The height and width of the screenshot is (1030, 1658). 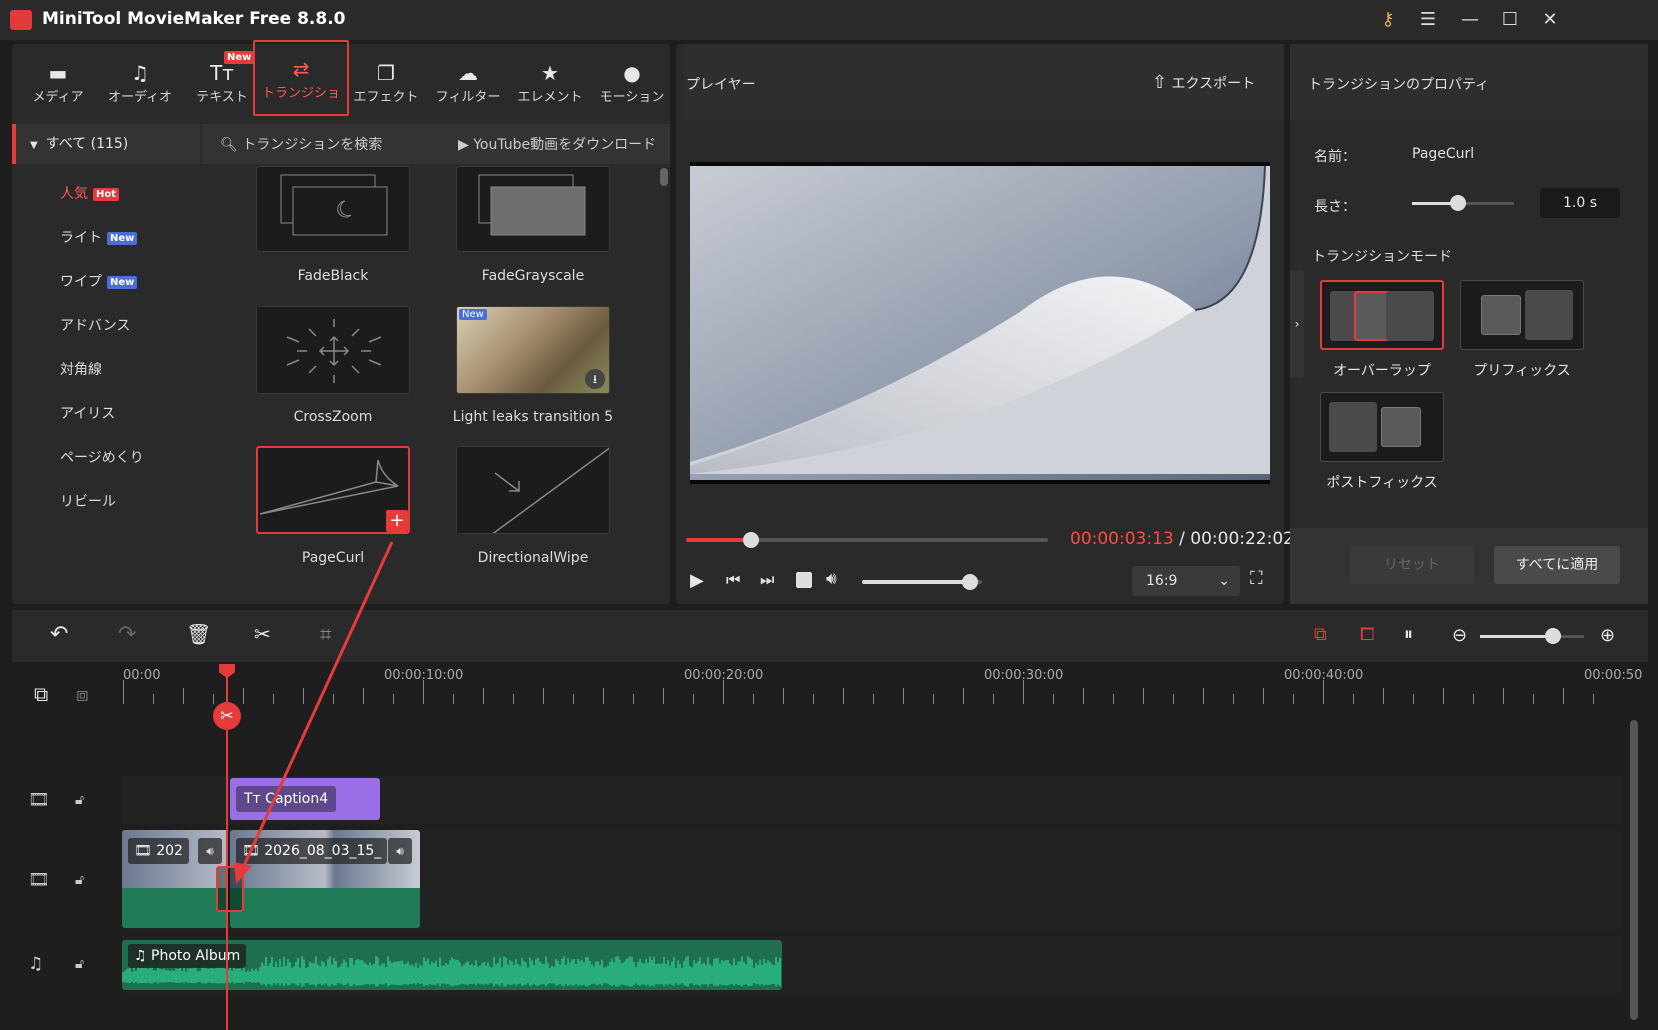 I want to click on undo-icon: ↶, so click(x=59, y=634).